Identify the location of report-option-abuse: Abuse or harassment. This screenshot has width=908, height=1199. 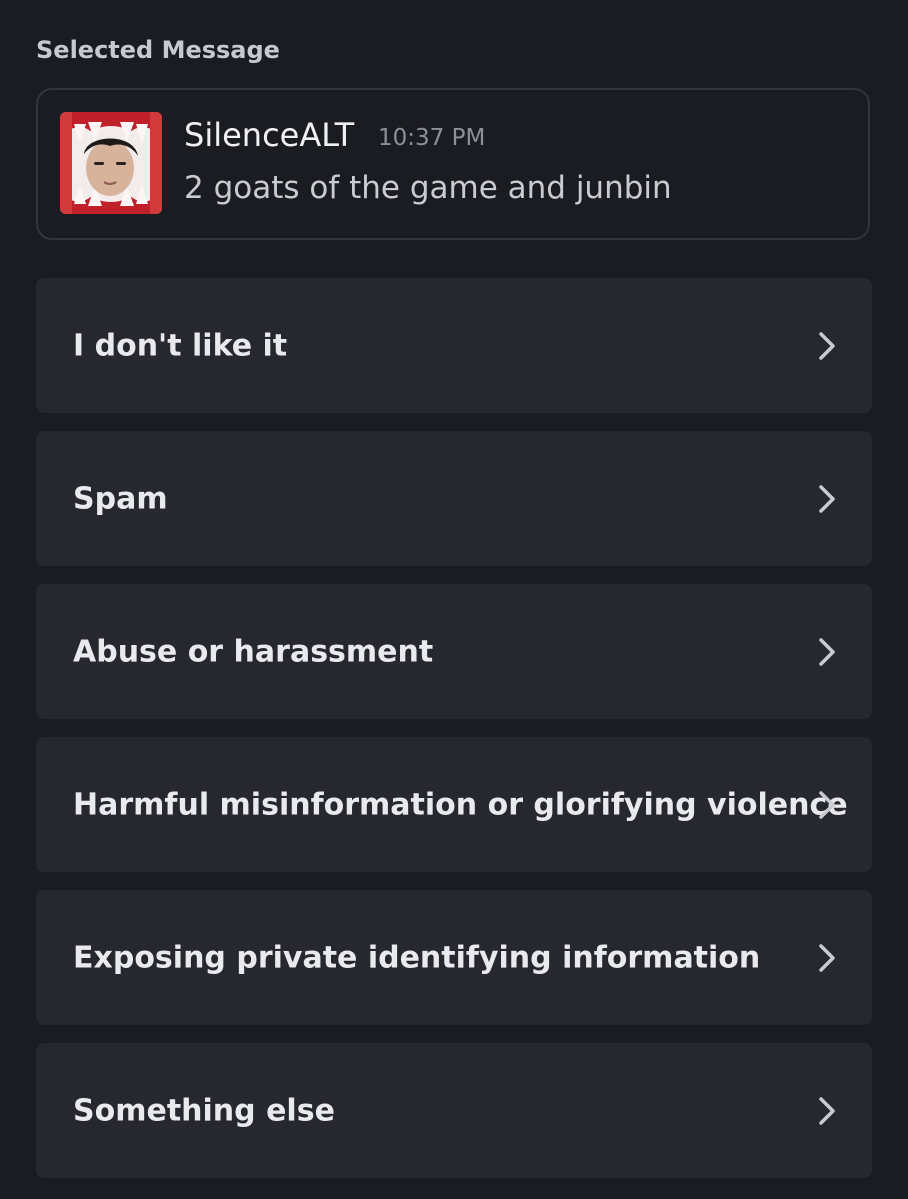
(454, 651).